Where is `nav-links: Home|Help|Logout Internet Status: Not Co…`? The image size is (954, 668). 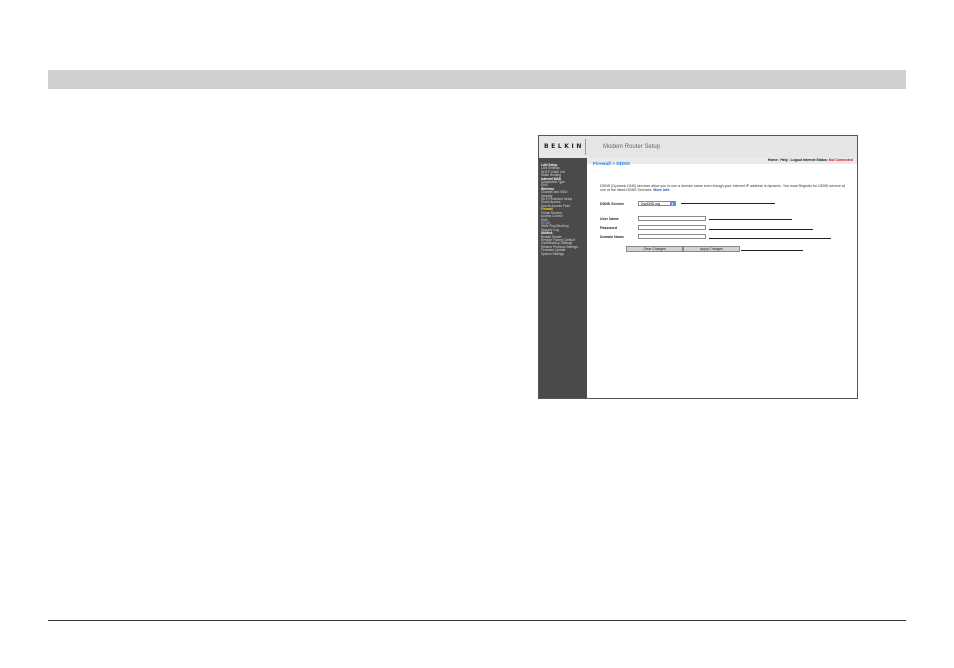
nav-links: Home|Help|Logout Internet Status: Not Co… is located at coordinates (810, 160).